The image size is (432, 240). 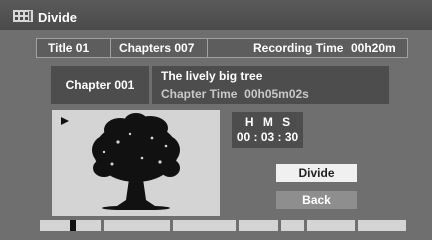 I want to click on chapter-name: The lively big tree, so click(x=212, y=76).